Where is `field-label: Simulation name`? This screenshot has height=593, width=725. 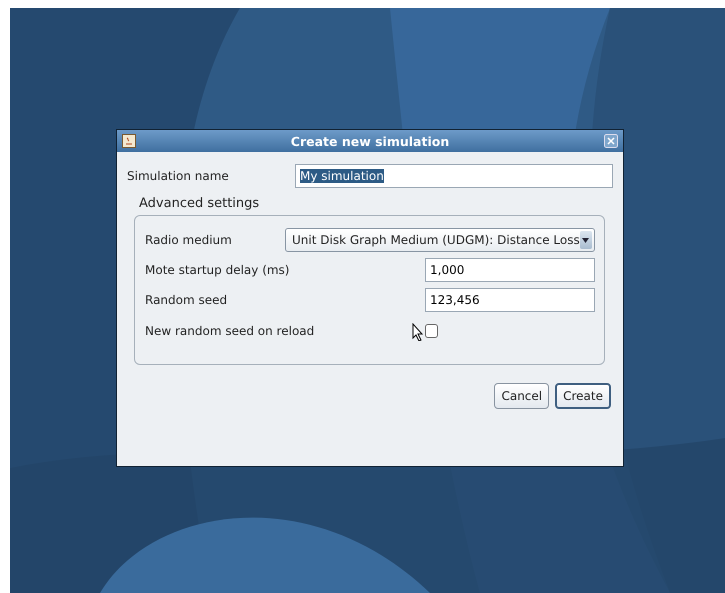
field-label: Simulation name is located at coordinates (178, 176).